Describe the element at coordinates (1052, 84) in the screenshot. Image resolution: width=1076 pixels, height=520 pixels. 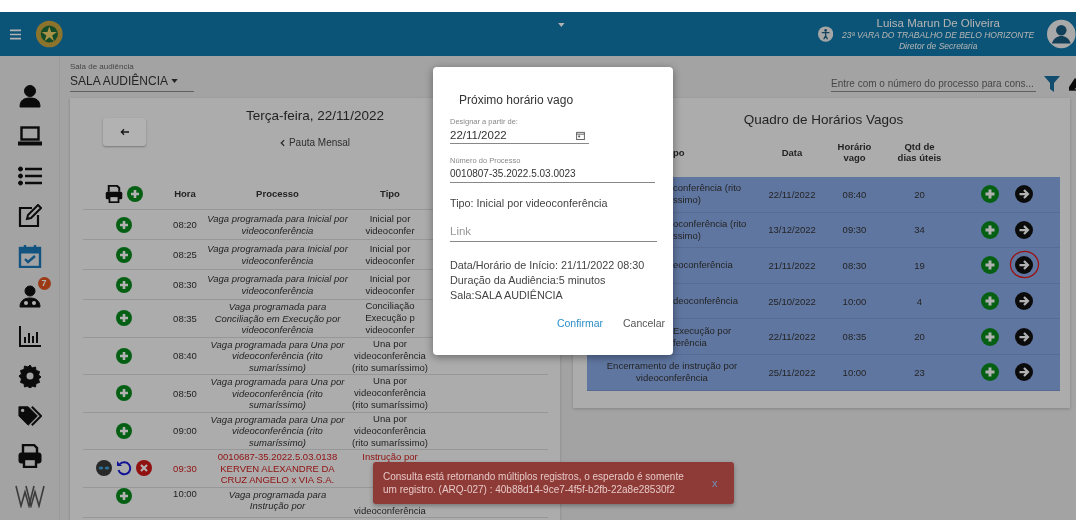
I see `filter-icon` at that location.